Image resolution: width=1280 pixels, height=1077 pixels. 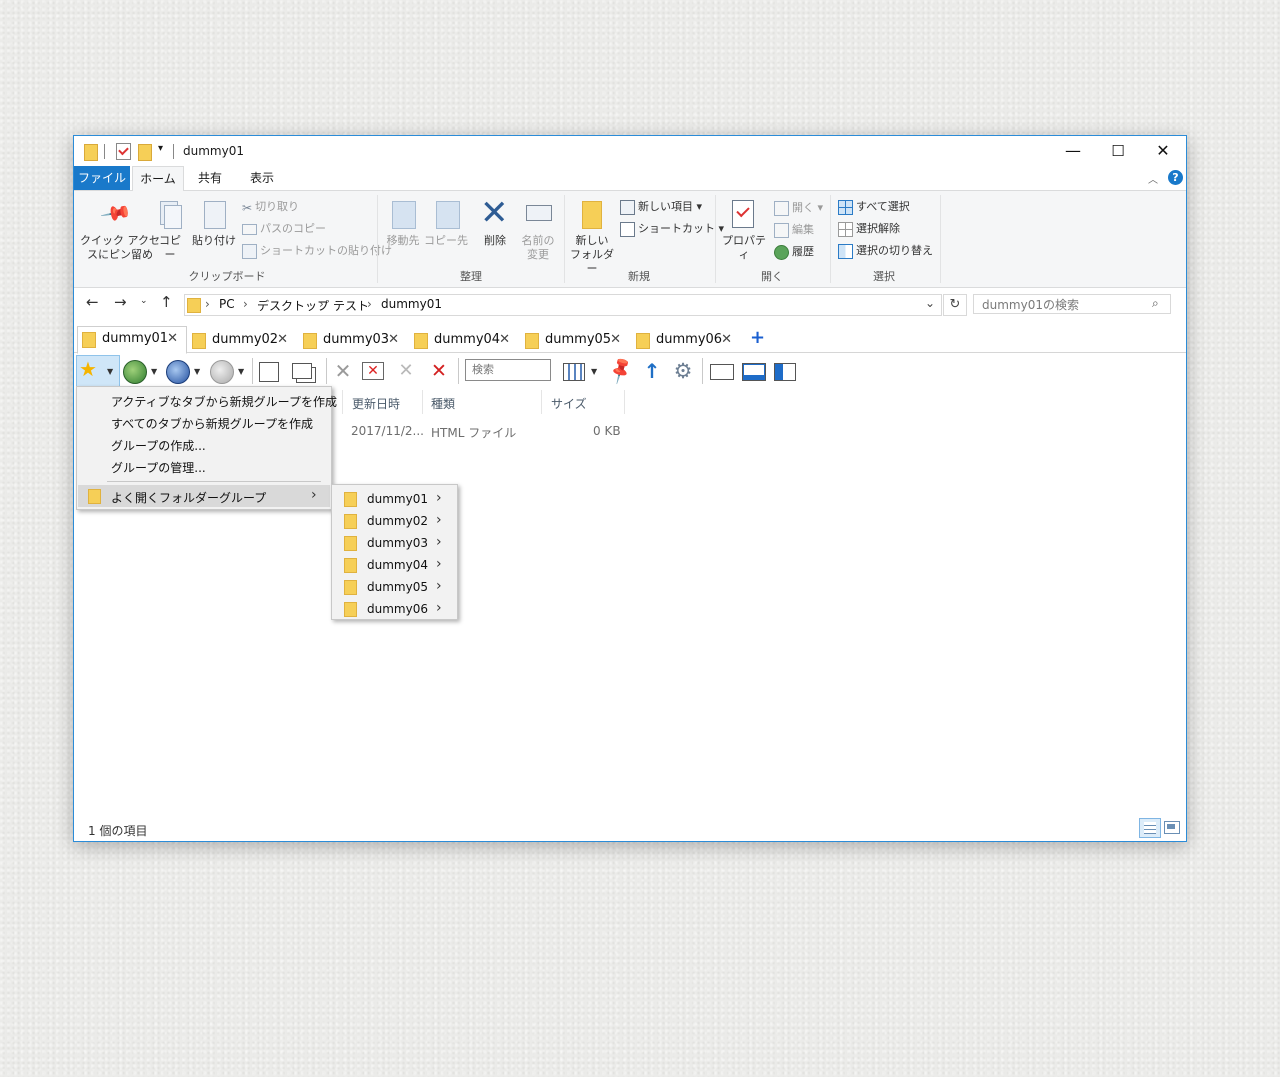 What do you see at coordinates (394, 587) in the screenshot?
I see `submenu-item-dummy05: dummy05 ›` at bounding box center [394, 587].